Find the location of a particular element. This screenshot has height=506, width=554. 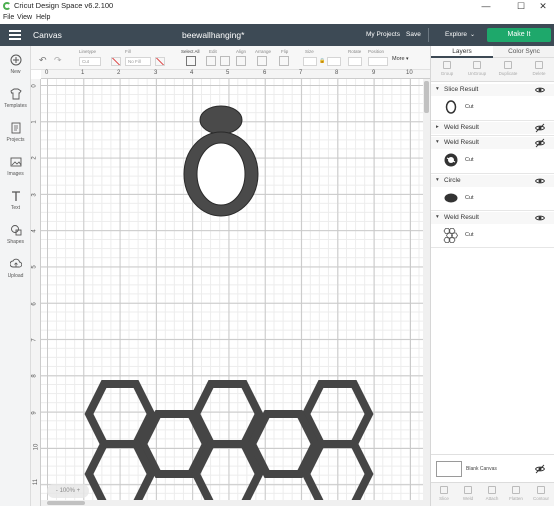

rotate-input is located at coordinates (355, 61).